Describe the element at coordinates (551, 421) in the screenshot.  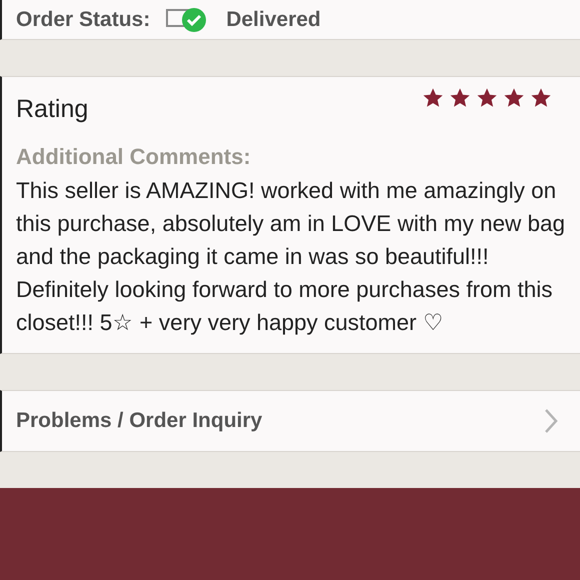
I see `chevron-right-icon` at that location.